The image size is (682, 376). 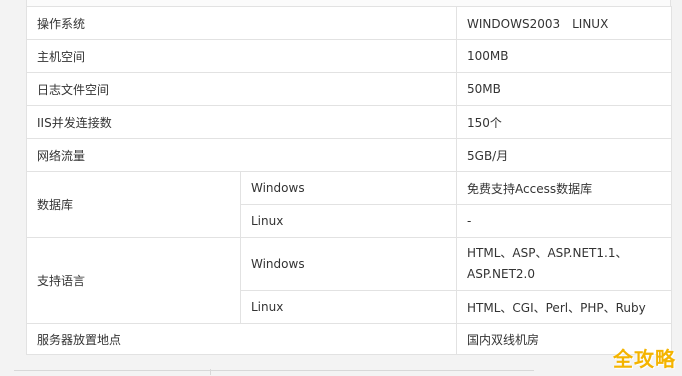 I want to click on table-row: 日志文件空间 50MB, so click(x=349, y=89).